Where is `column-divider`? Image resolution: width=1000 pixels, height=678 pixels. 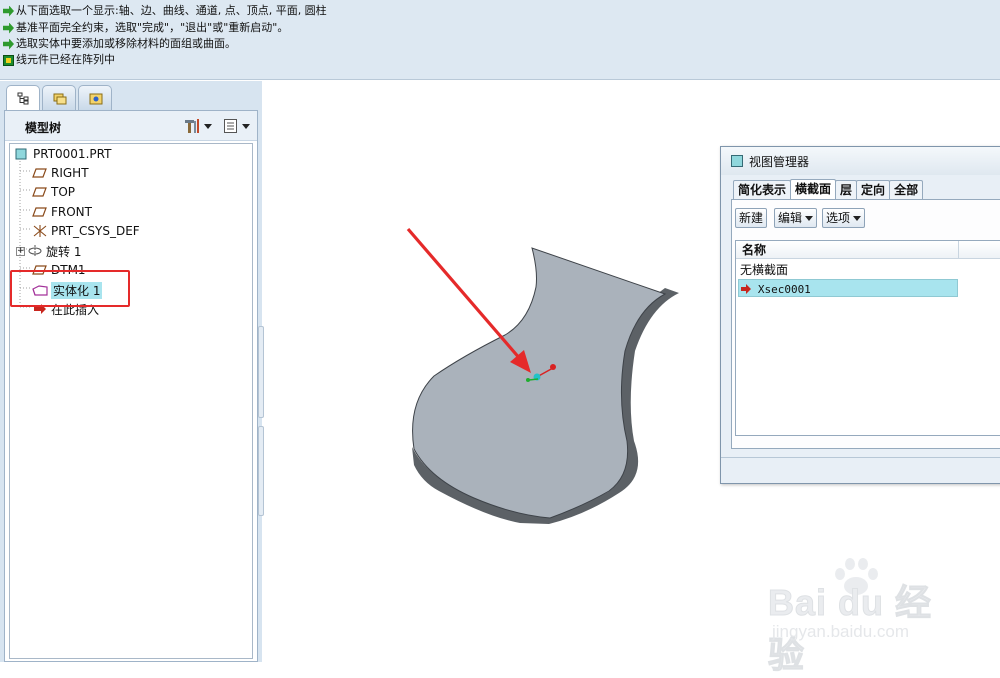 column-divider is located at coordinates (958, 250).